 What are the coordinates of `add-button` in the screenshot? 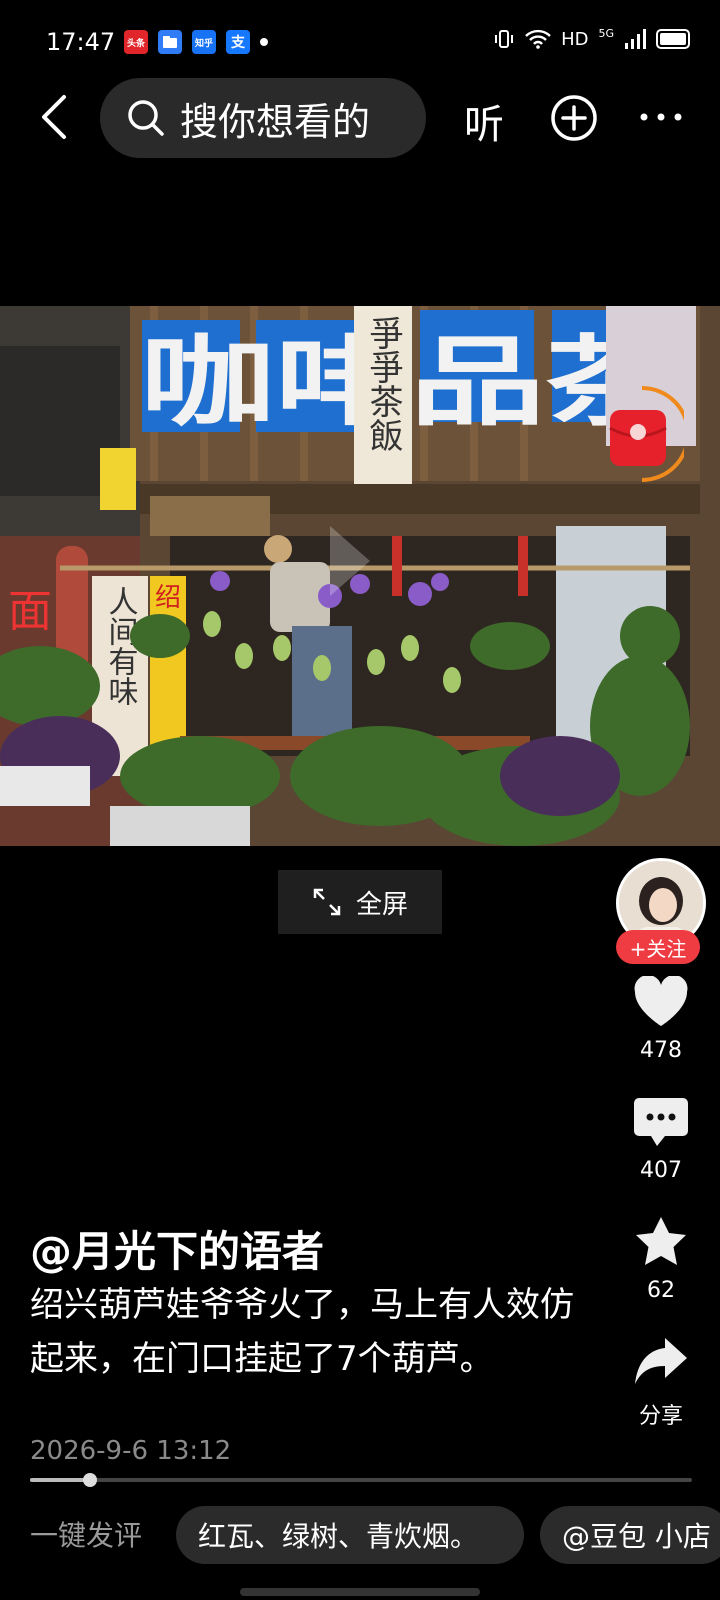 It's located at (574, 118).